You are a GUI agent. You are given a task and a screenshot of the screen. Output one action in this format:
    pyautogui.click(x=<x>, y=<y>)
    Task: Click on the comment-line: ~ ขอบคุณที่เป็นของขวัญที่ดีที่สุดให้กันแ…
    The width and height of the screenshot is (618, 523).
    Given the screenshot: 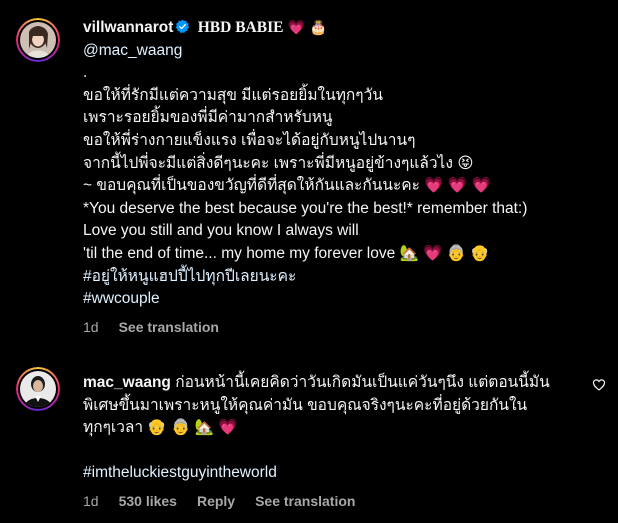 What is the action you would take?
    pyautogui.click(x=287, y=186)
    